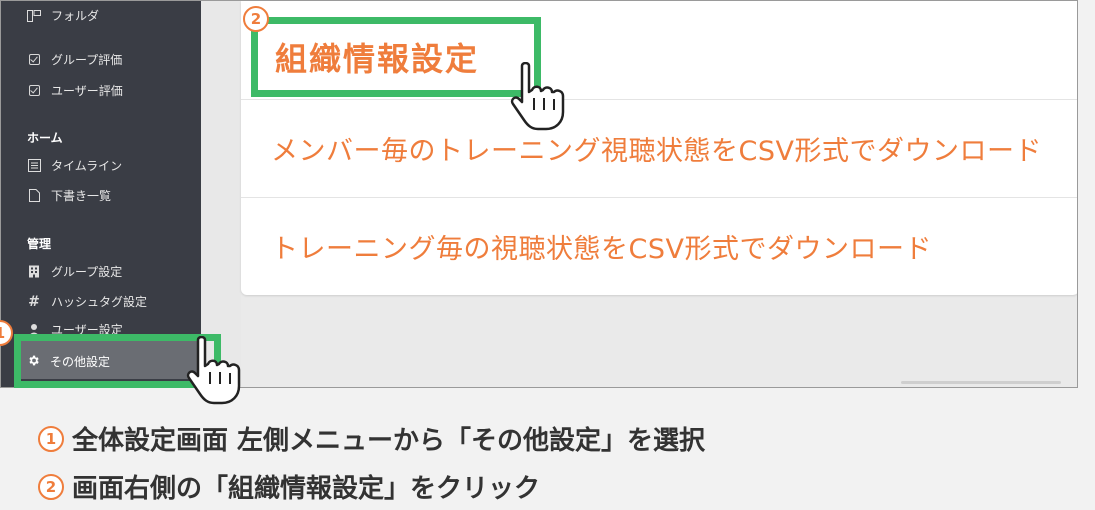  What do you see at coordinates (34, 272) in the screenshot?
I see `building-icon` at bounding box center [34, 272].